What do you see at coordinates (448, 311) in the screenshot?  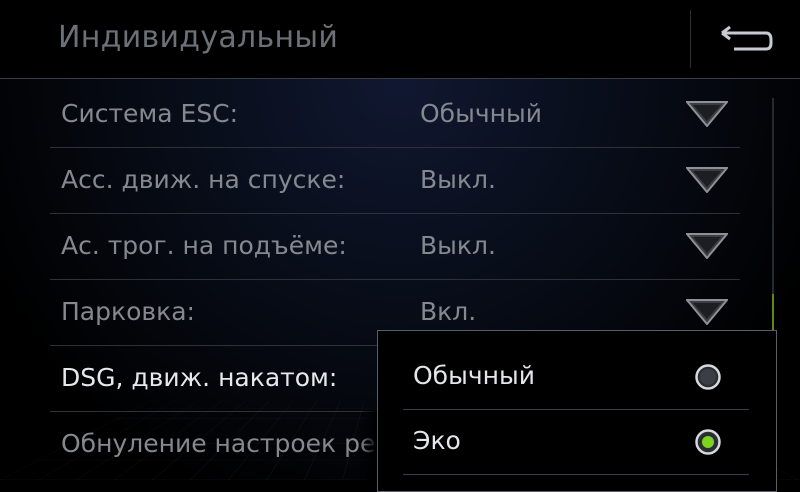 I see `setting-value: Вкл.` at bounding box center [448, 311].